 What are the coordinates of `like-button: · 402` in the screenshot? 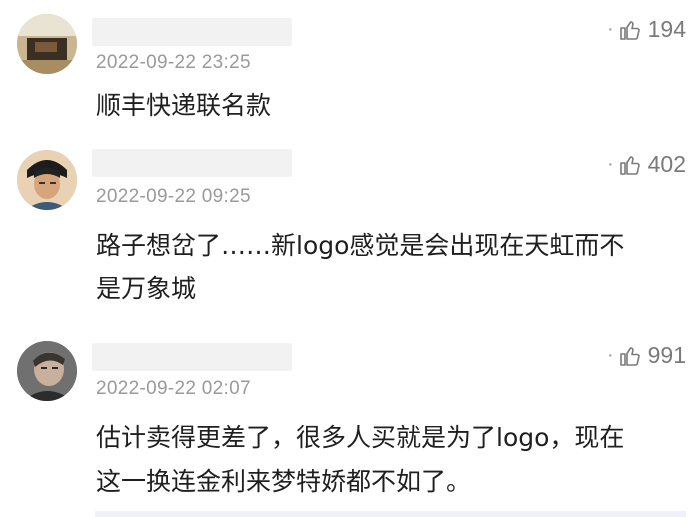 It's located at (646, 164).